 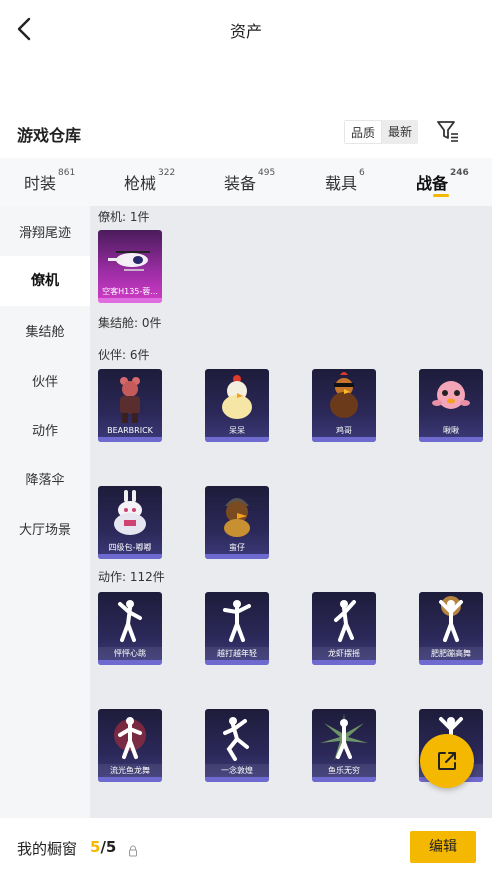 I want to click on item-caption: 鱼乐无穷, so click(x=344, y=770).